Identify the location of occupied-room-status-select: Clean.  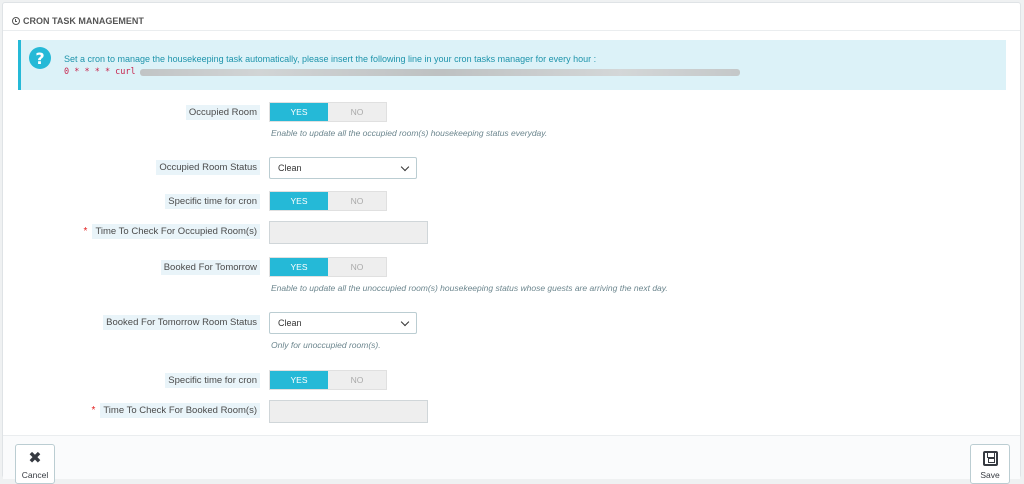
(343, 168).